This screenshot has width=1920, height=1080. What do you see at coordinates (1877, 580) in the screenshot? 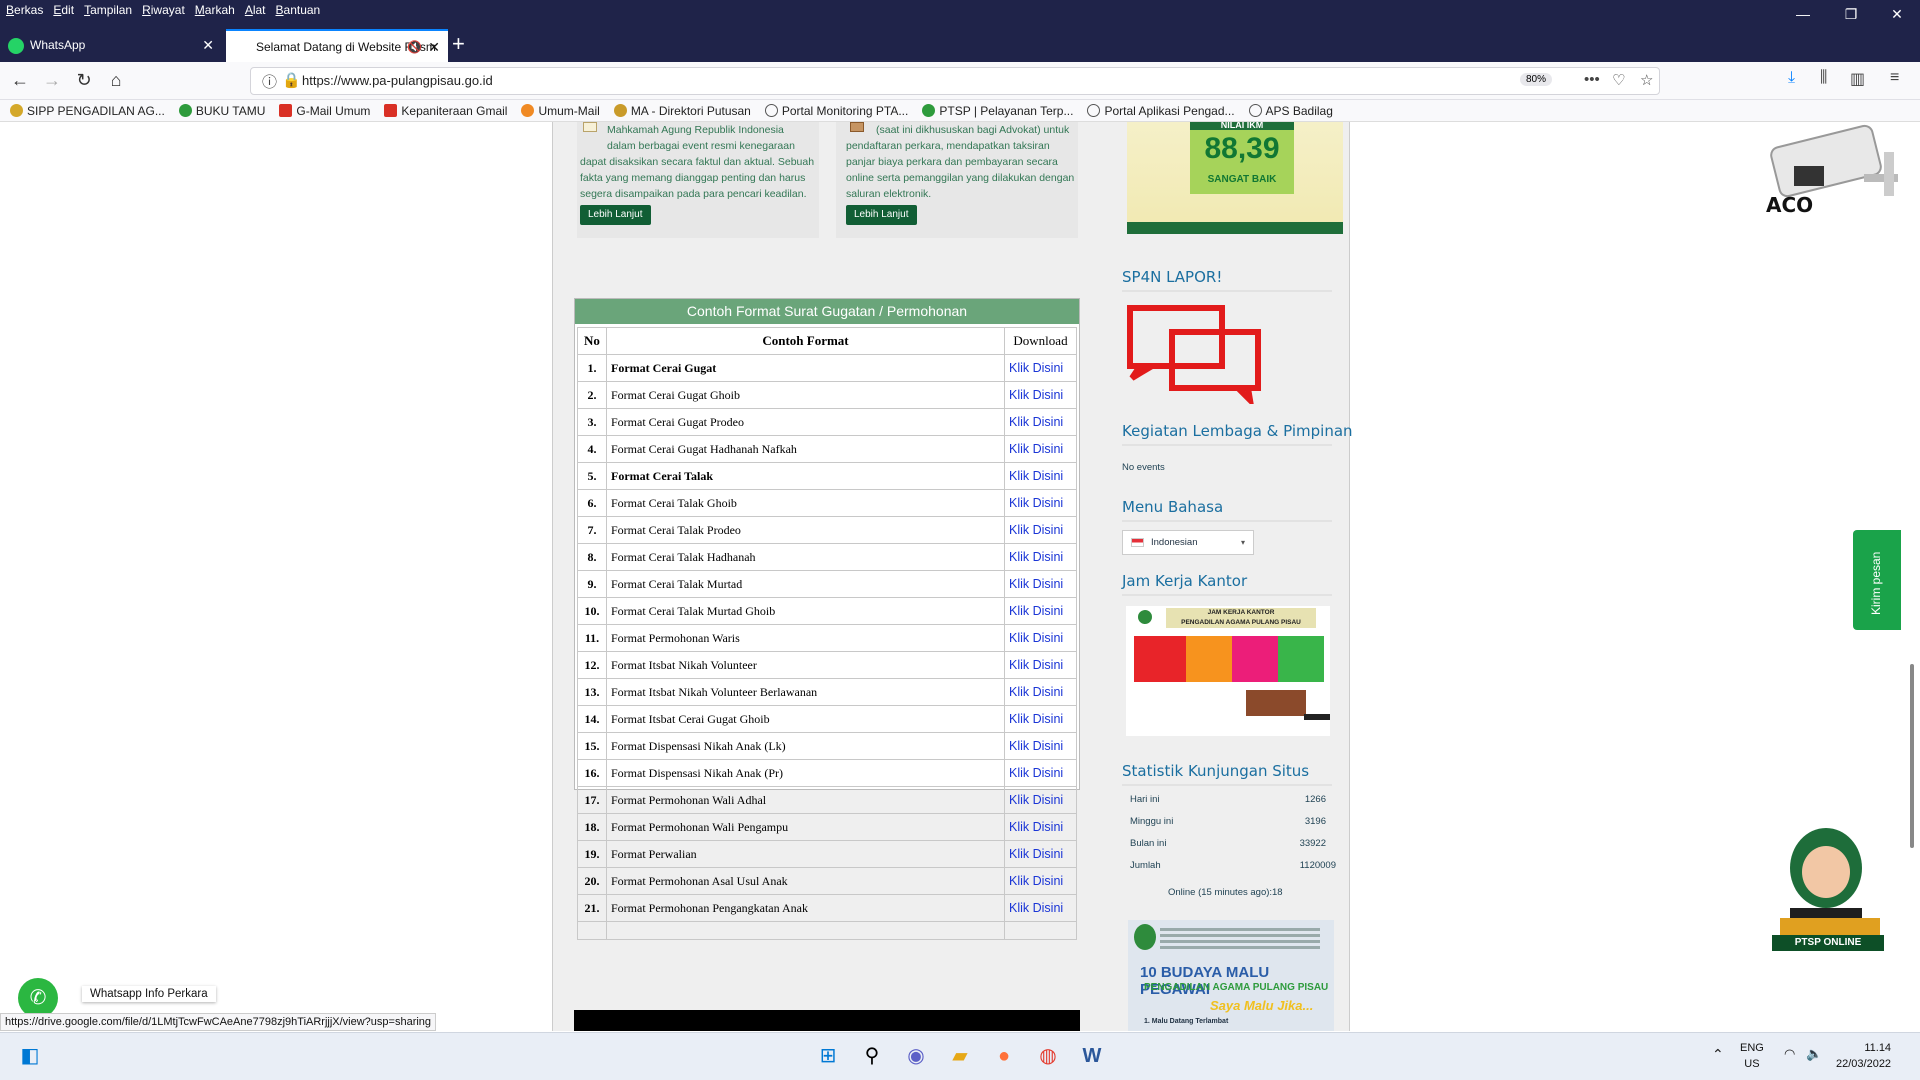
I see `kirim-pesan-button: Kirim pesan` at bounding box center [1877, 580].